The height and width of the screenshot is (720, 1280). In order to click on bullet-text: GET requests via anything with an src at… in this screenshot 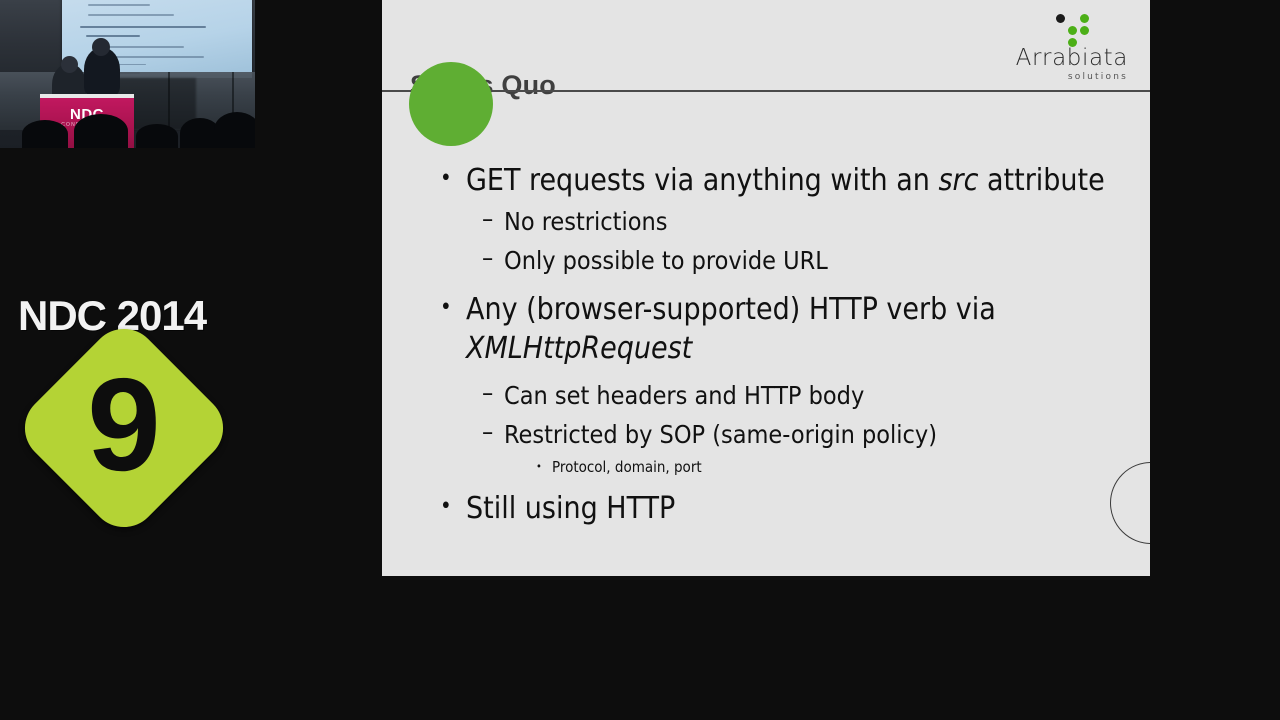, I will do `click(798, 181)`.